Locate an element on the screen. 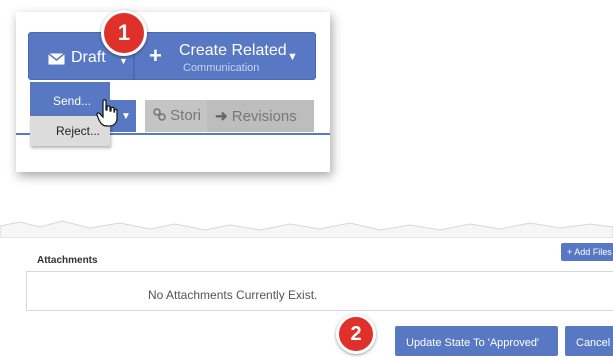 The height and width of the screenshot is (357, 613). update-state-button: Update State To 'Approved' is located at coordinates (476, 341).